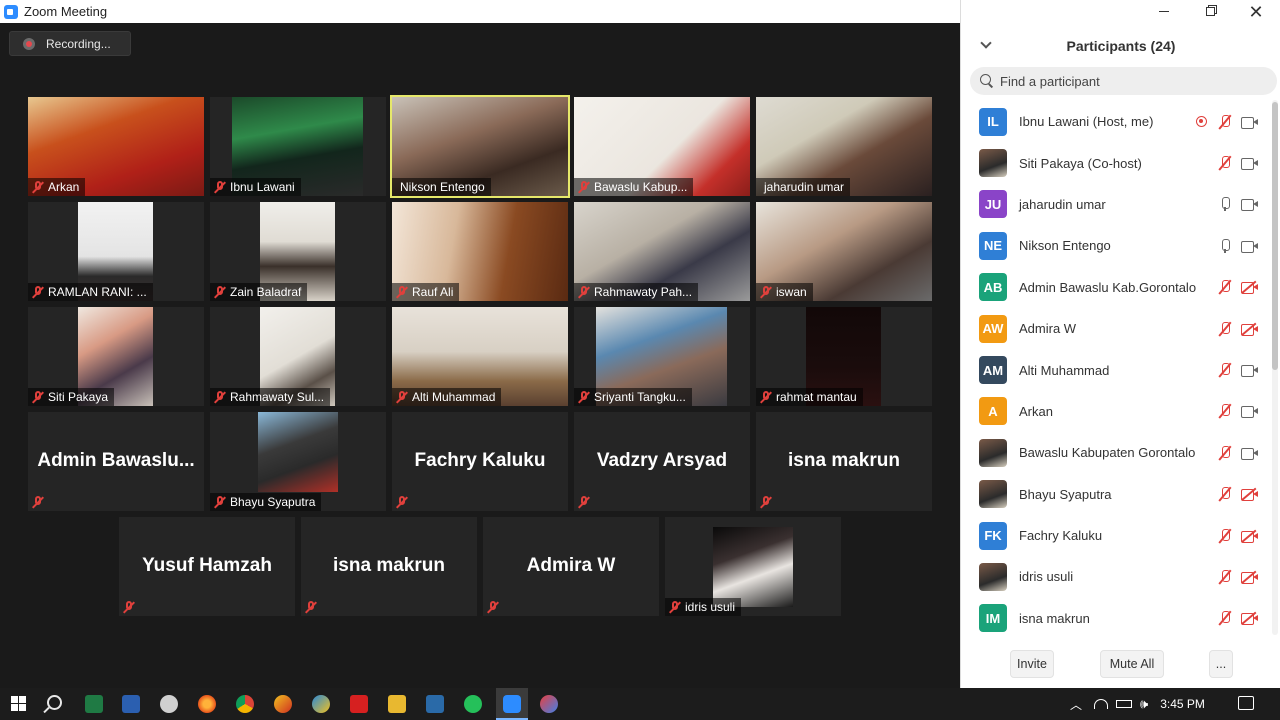 The width and height of the screenshot is (1280, 720). I want to click on participant-row: AW Admira W, so click(1116, 328).